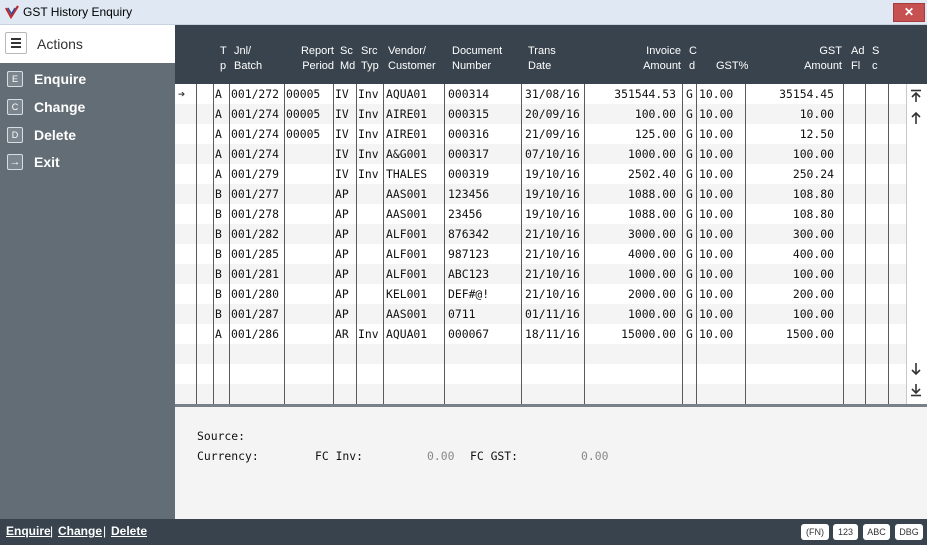  Describe the element at coordinates (806, 94) in the screenshot. I see `cell-gstamt: 35154.45` at that location.